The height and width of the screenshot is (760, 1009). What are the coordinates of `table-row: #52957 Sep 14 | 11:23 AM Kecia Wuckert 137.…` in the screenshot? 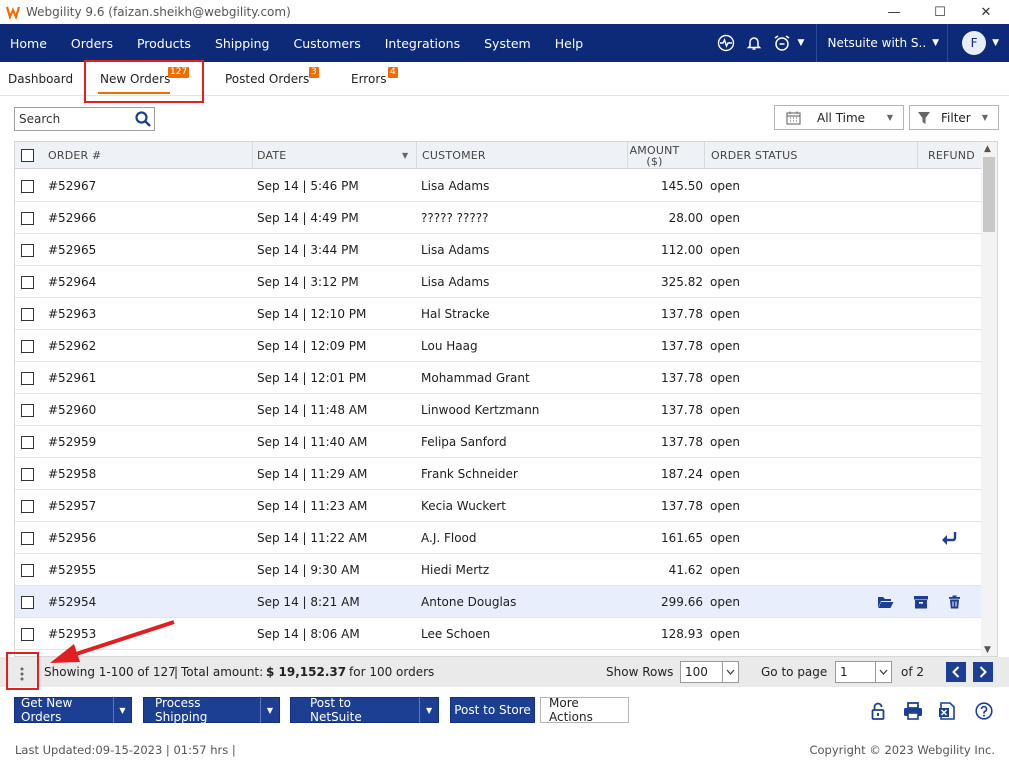 It's located at (499, 506).